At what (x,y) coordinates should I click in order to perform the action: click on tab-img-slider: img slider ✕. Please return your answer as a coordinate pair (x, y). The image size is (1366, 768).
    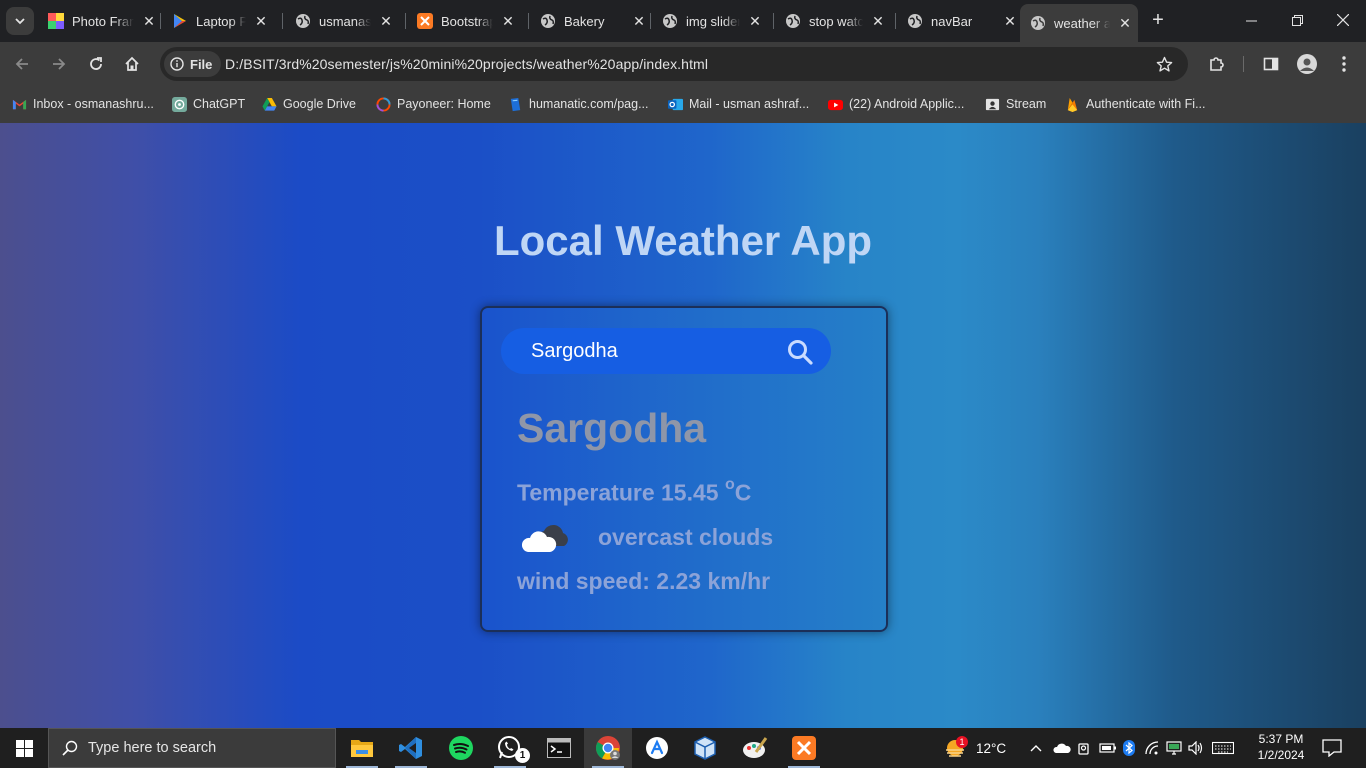
    Looking at the image, I should click on (713, 21).